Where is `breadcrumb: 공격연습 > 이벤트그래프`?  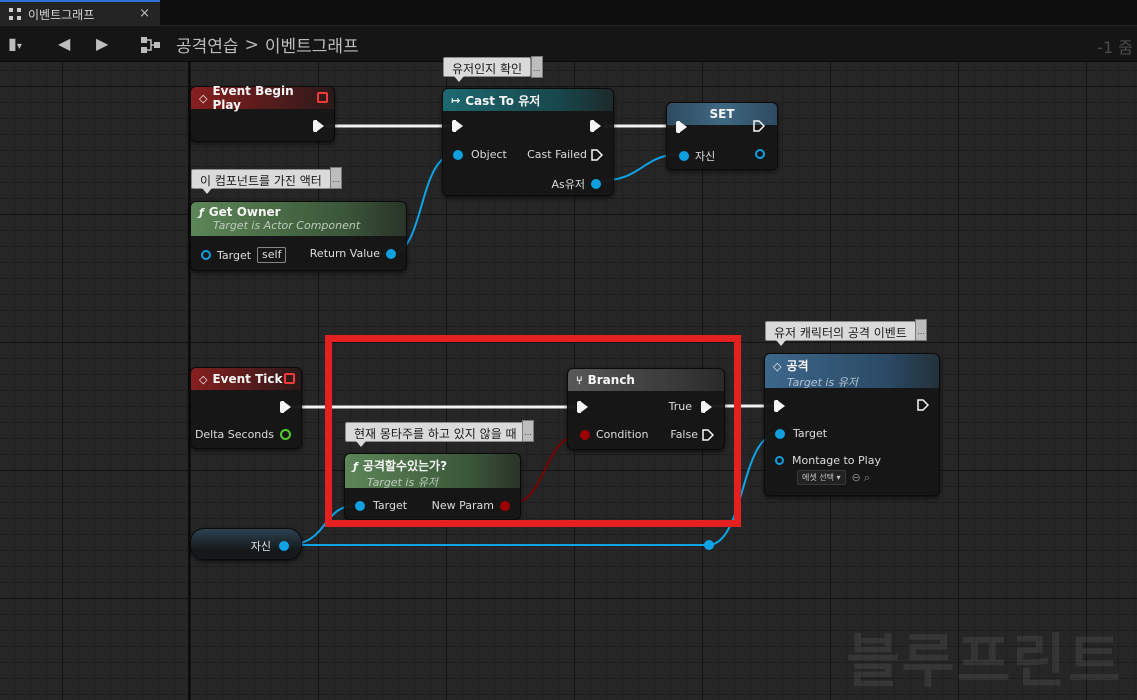
breadcrumb: 공격연습 > 이벤트그래프 is located at coordinates (249, 44).